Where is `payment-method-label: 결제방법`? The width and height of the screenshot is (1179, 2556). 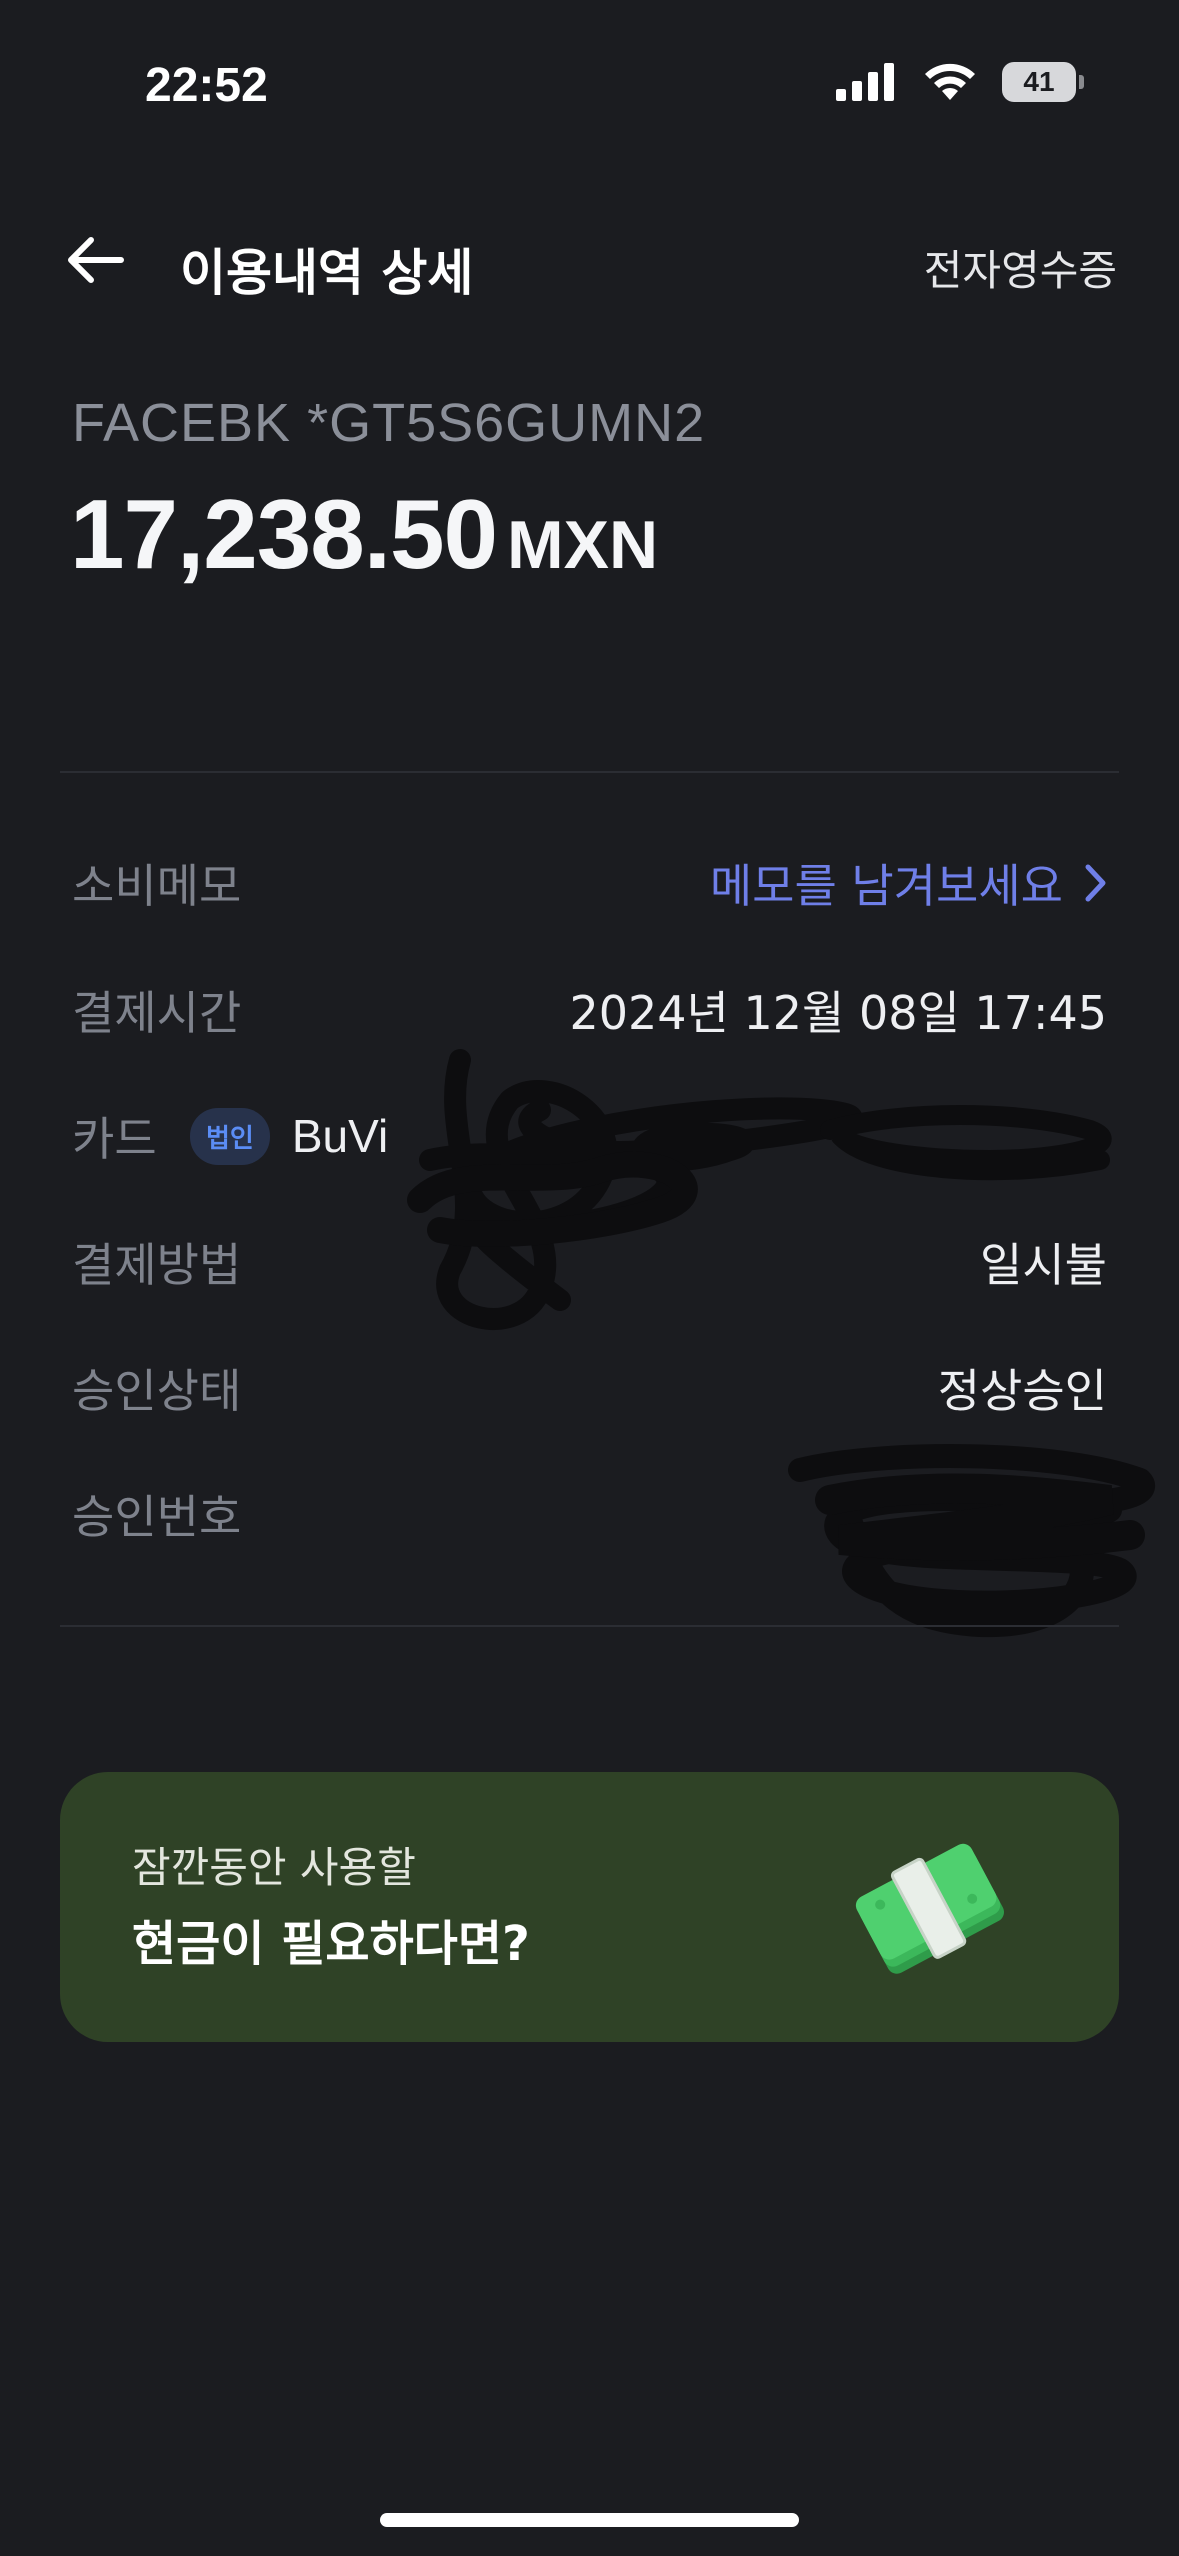 payment-method-label: 결제방법 is located at coordinates (157, 1265).